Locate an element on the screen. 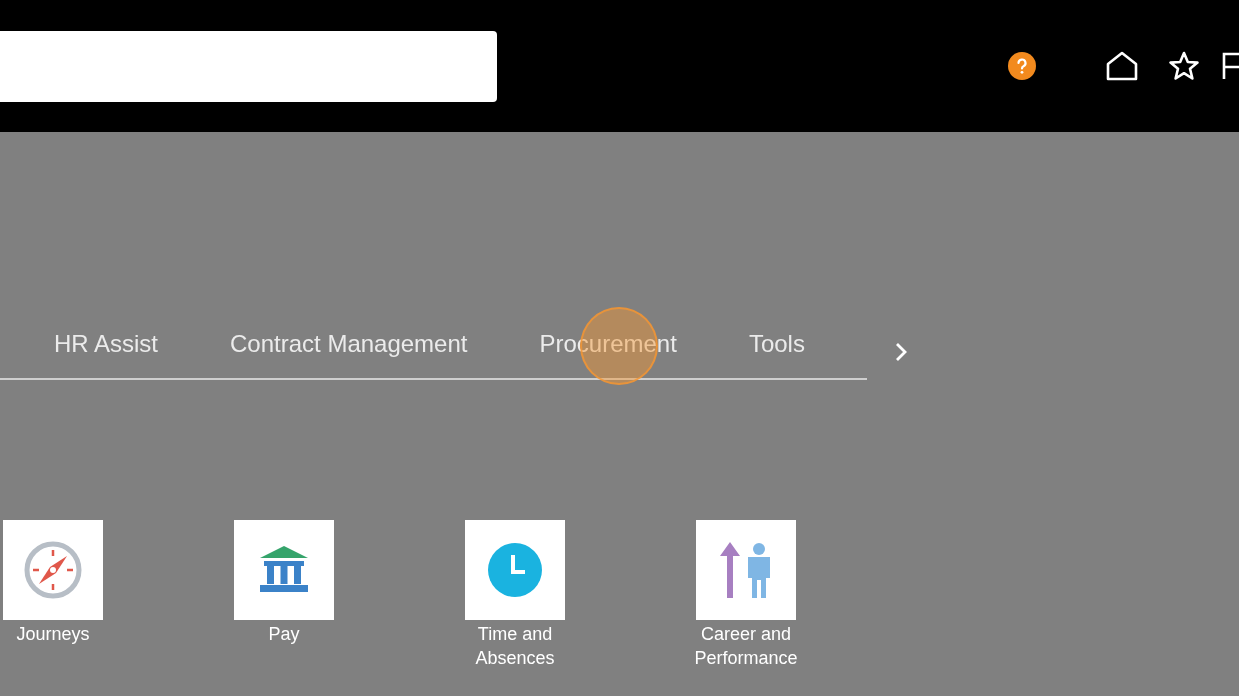  nav-tab: Tools is located at coordinates (776, 349).